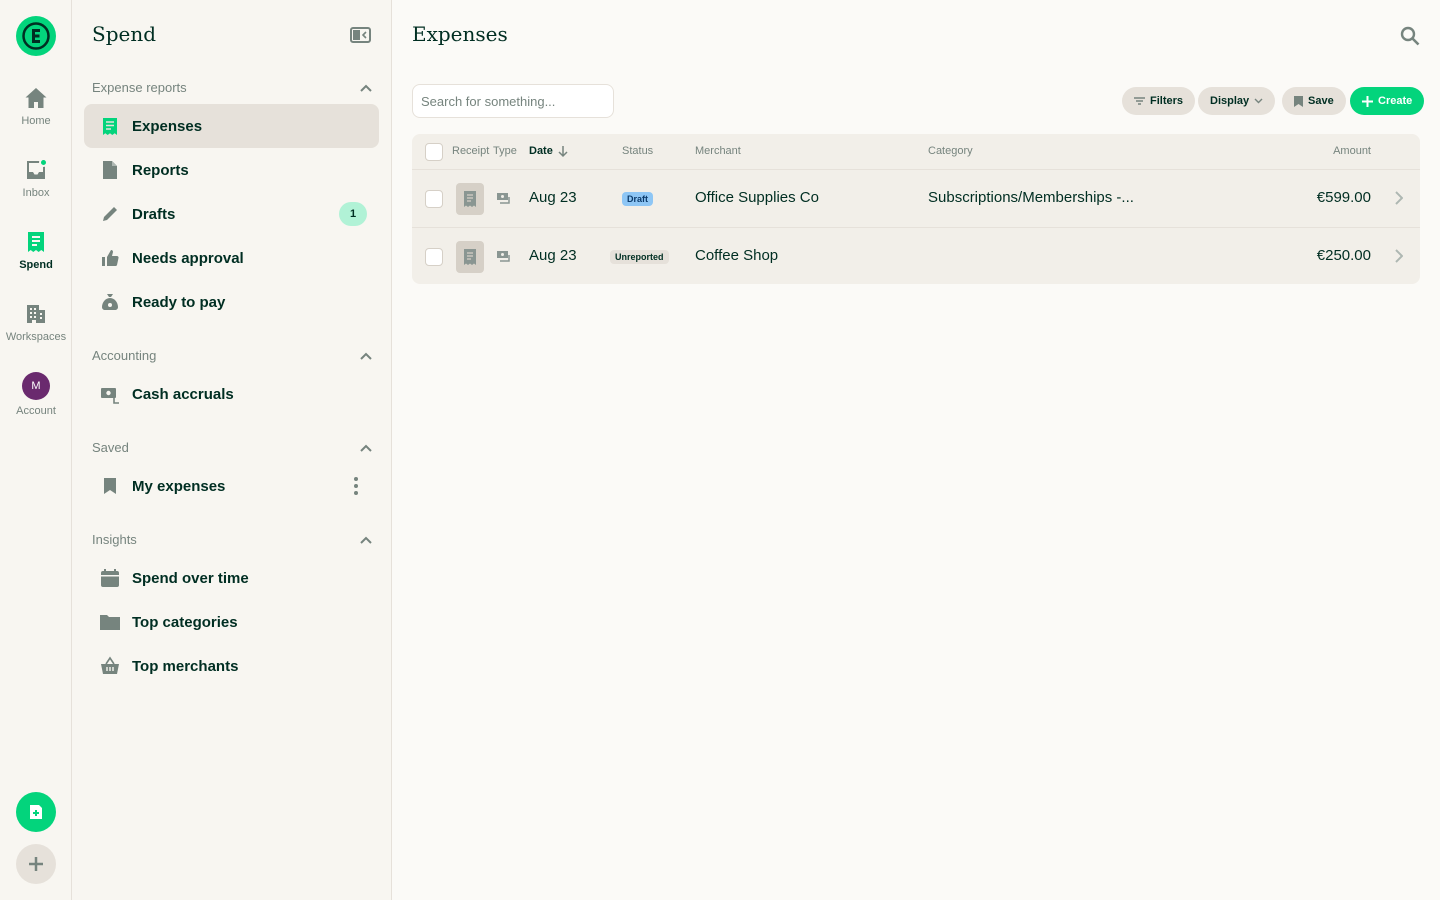  Describe the element at coordinates (460, 34) in the screenshot. I see `page-title: Expenses` at that location.